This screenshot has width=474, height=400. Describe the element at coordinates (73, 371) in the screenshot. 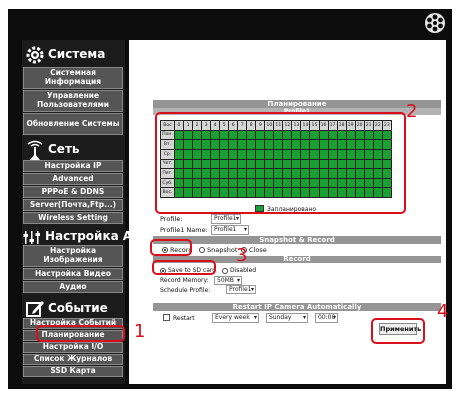

I see `sidebar-item-sd-card: SSD Карта` at that location.